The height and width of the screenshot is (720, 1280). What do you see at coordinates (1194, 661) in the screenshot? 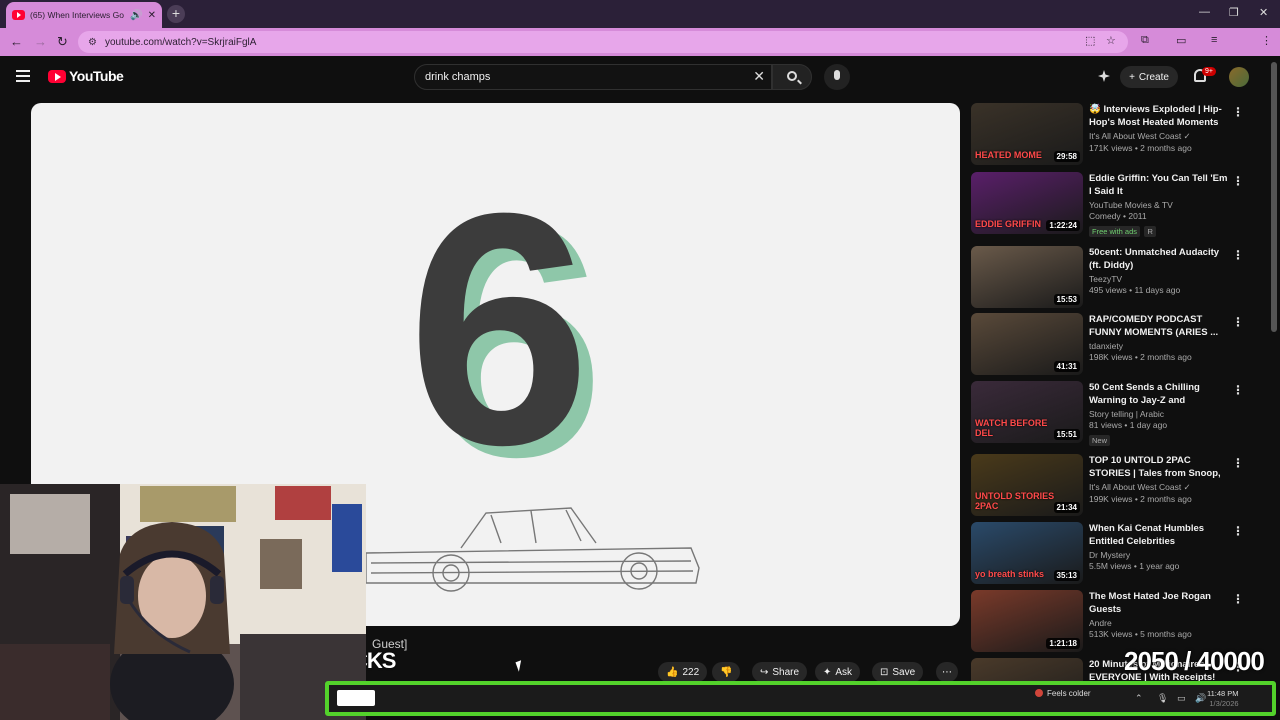
I see `stream-goal-counter: 2050 / 40000` at bounding box center [1194, 661].